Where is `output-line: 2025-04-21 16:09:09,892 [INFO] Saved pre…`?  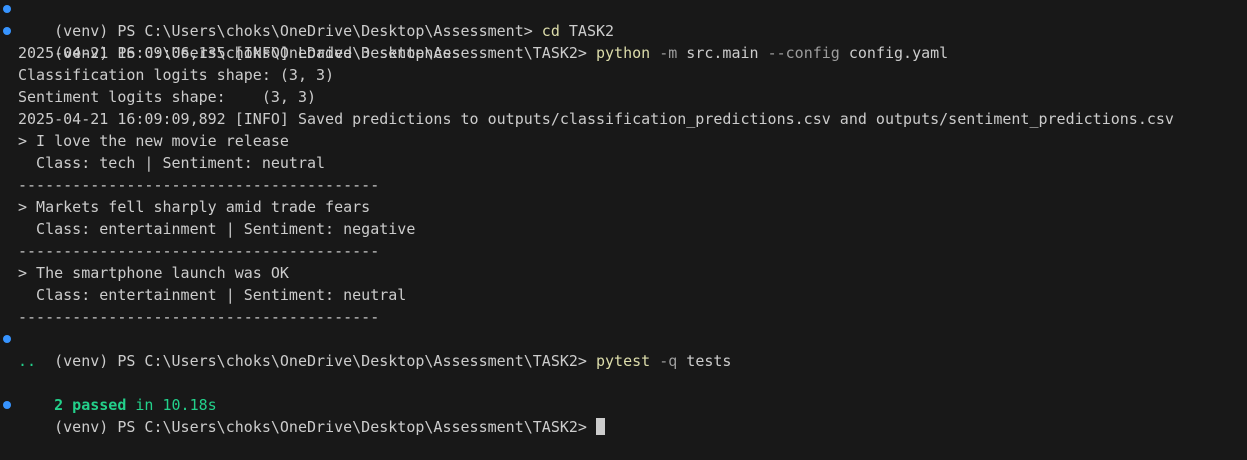 output-line: 2025-04-21 16:09:09,892 [INFO] Saved pre… is located at coordinates (596, 119).